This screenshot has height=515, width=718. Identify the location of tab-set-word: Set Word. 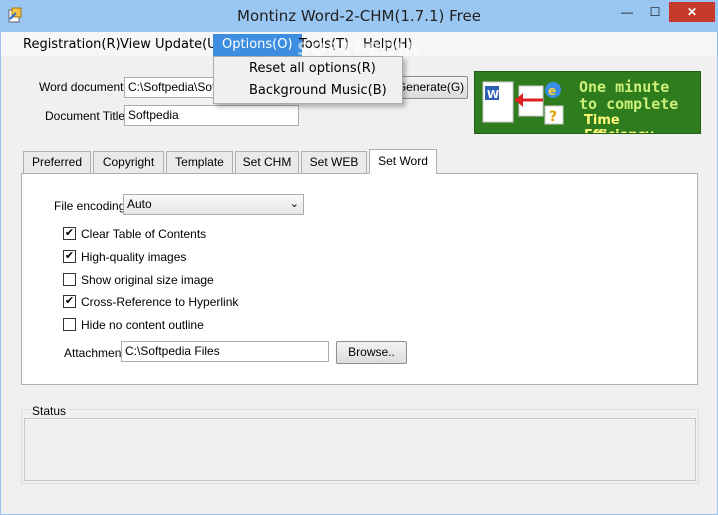
(403, 161).